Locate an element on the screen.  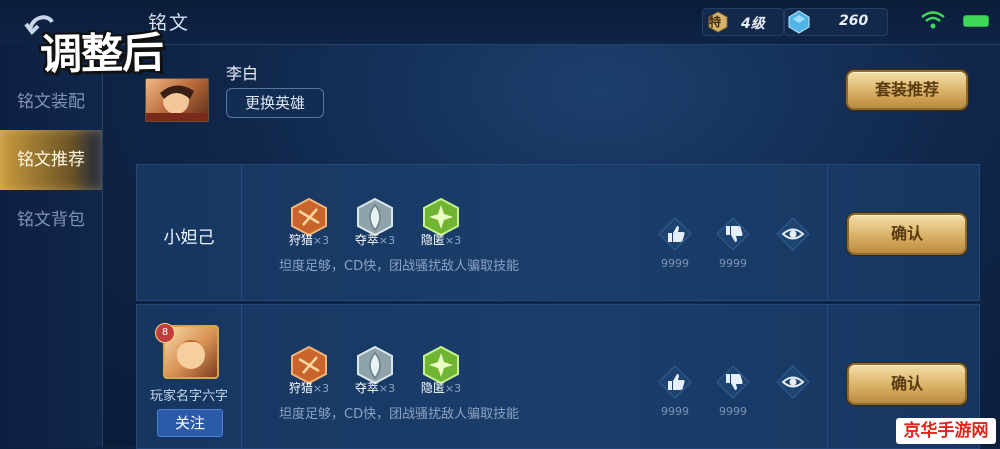
author-name: 小妲己 is located at coordinates (189, 238).